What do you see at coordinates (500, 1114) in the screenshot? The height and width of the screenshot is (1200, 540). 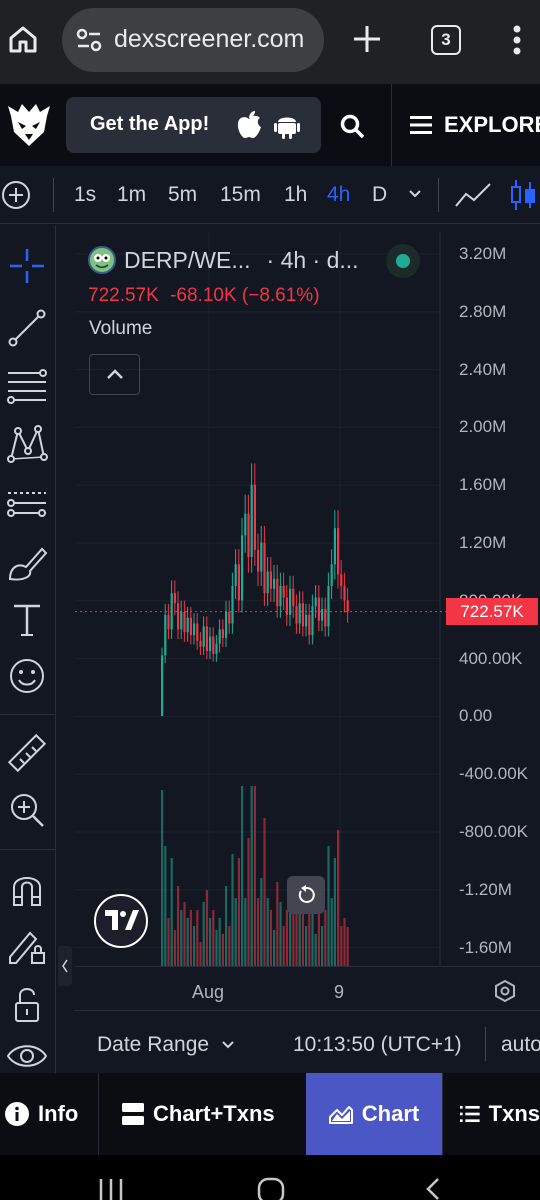 I see `tab-txns: Txns` at bounding box center [500, 1114].